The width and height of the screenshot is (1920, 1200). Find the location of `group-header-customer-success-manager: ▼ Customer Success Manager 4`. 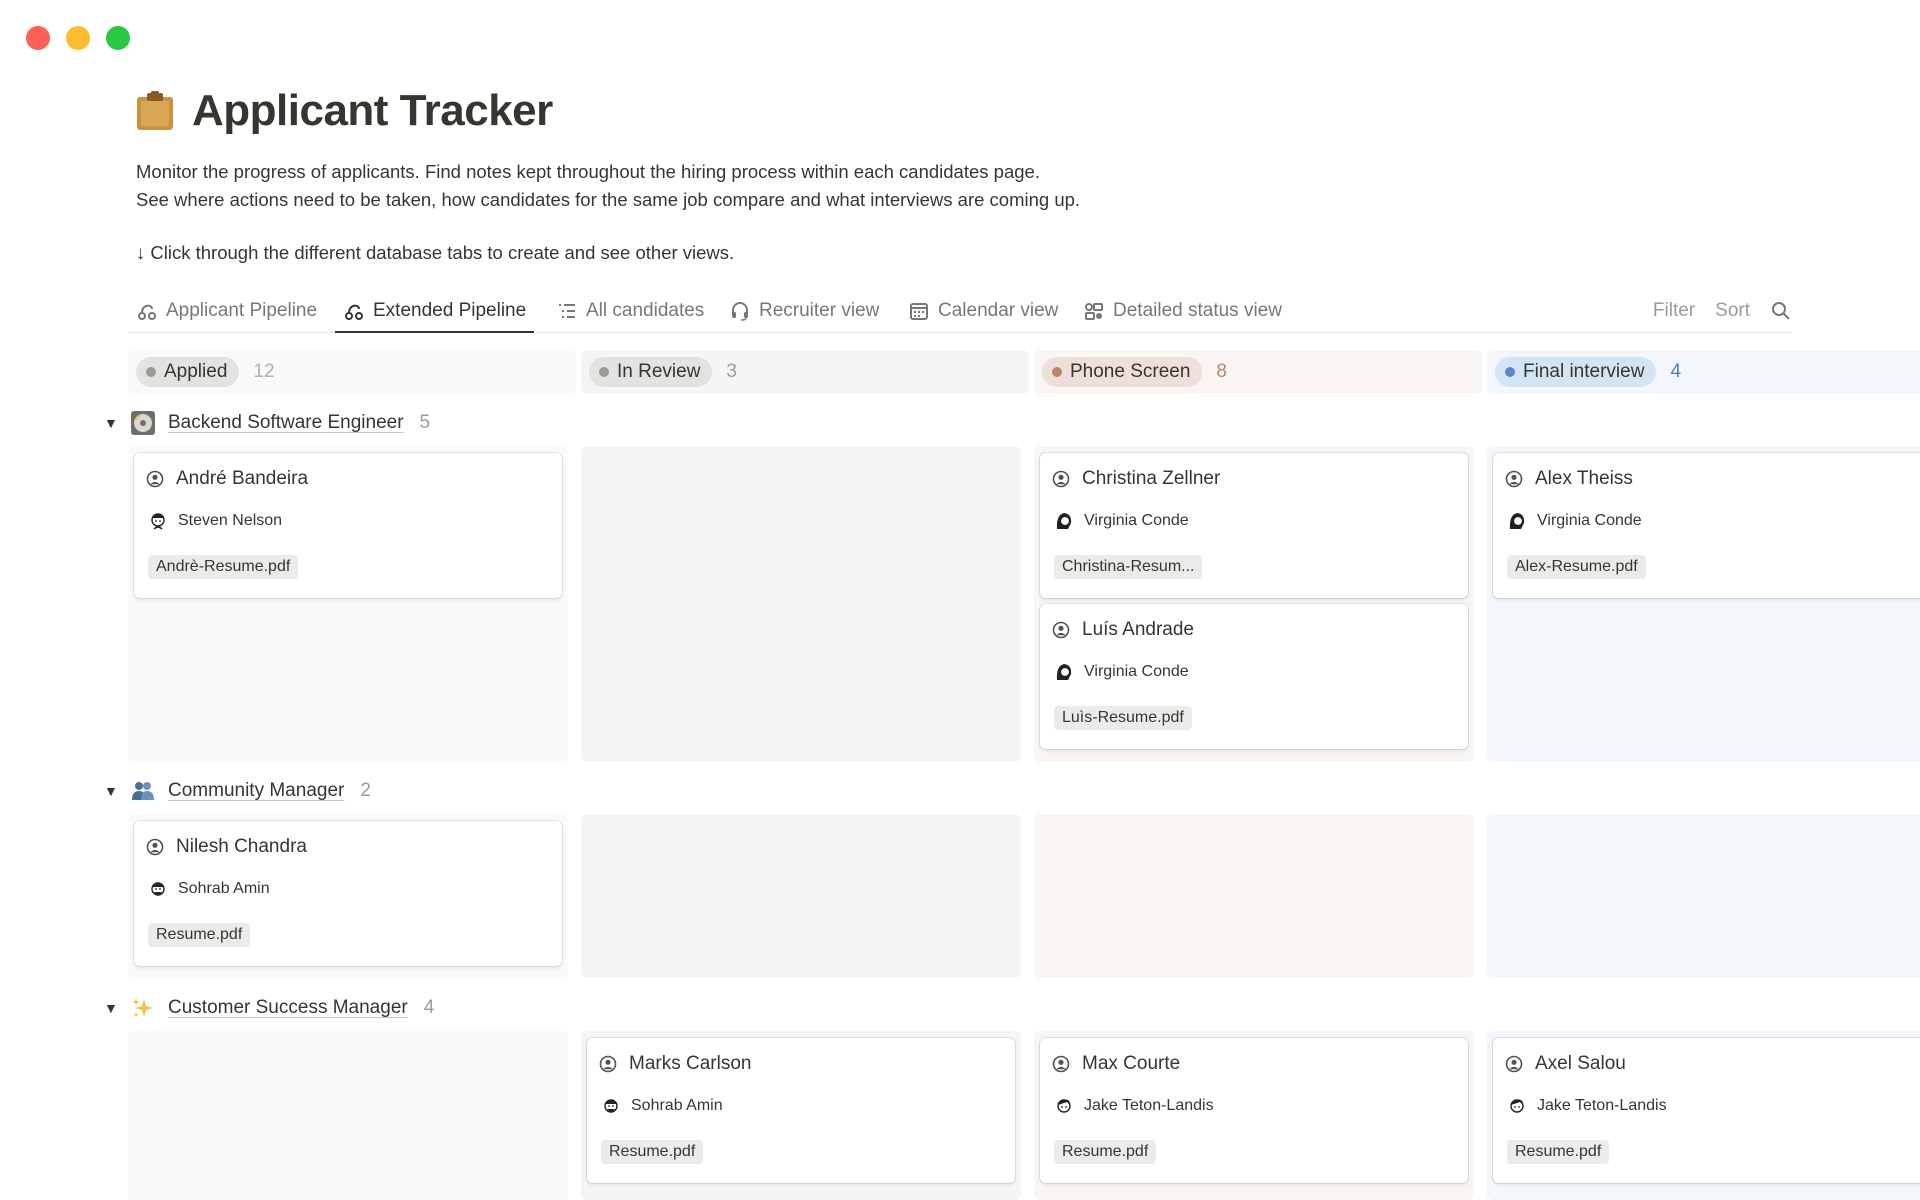

group-header-customer-success-manager: ▼ Customer Success Manager 4 is located at coordinates (269, 1008).